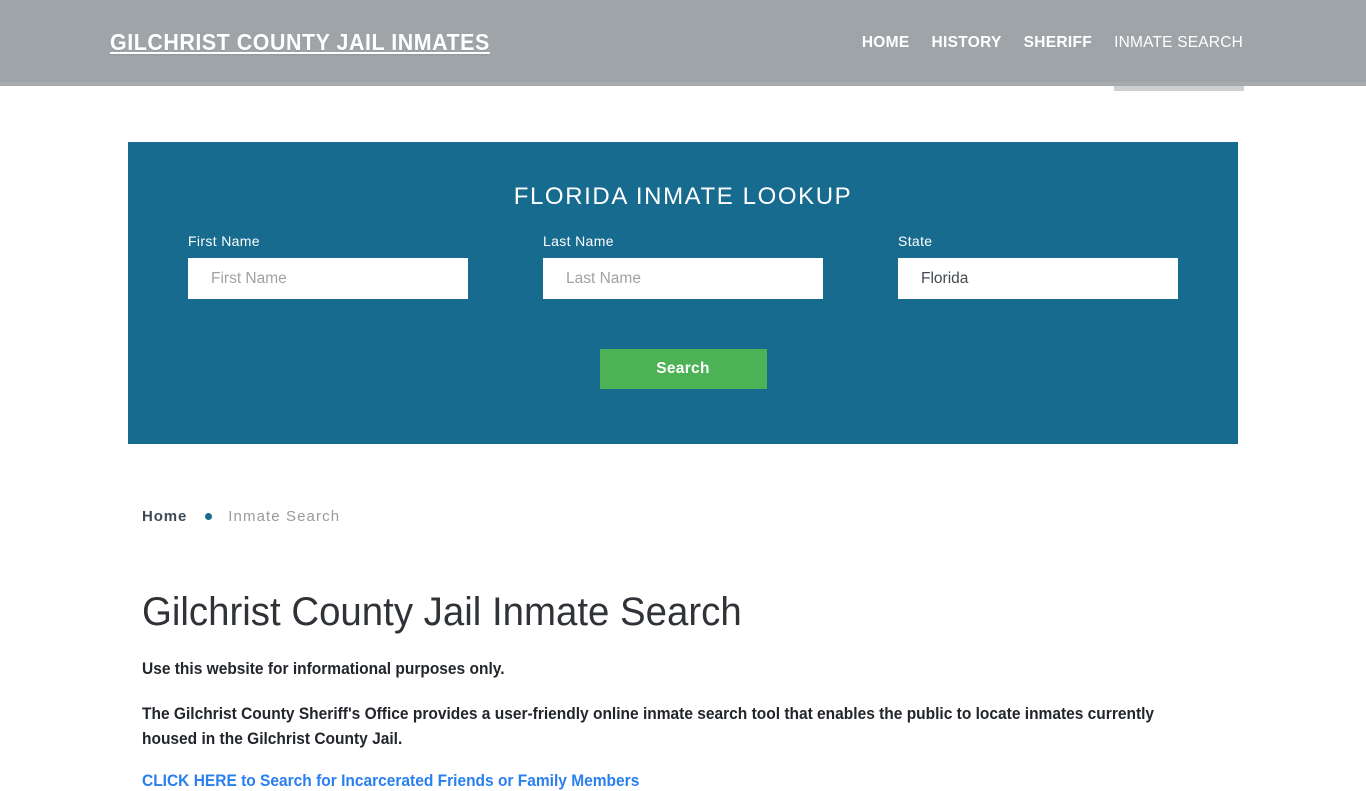  Describe the element at coordinates (1178, 88) in the screenshot. I see `active-nav-underline` at that location.